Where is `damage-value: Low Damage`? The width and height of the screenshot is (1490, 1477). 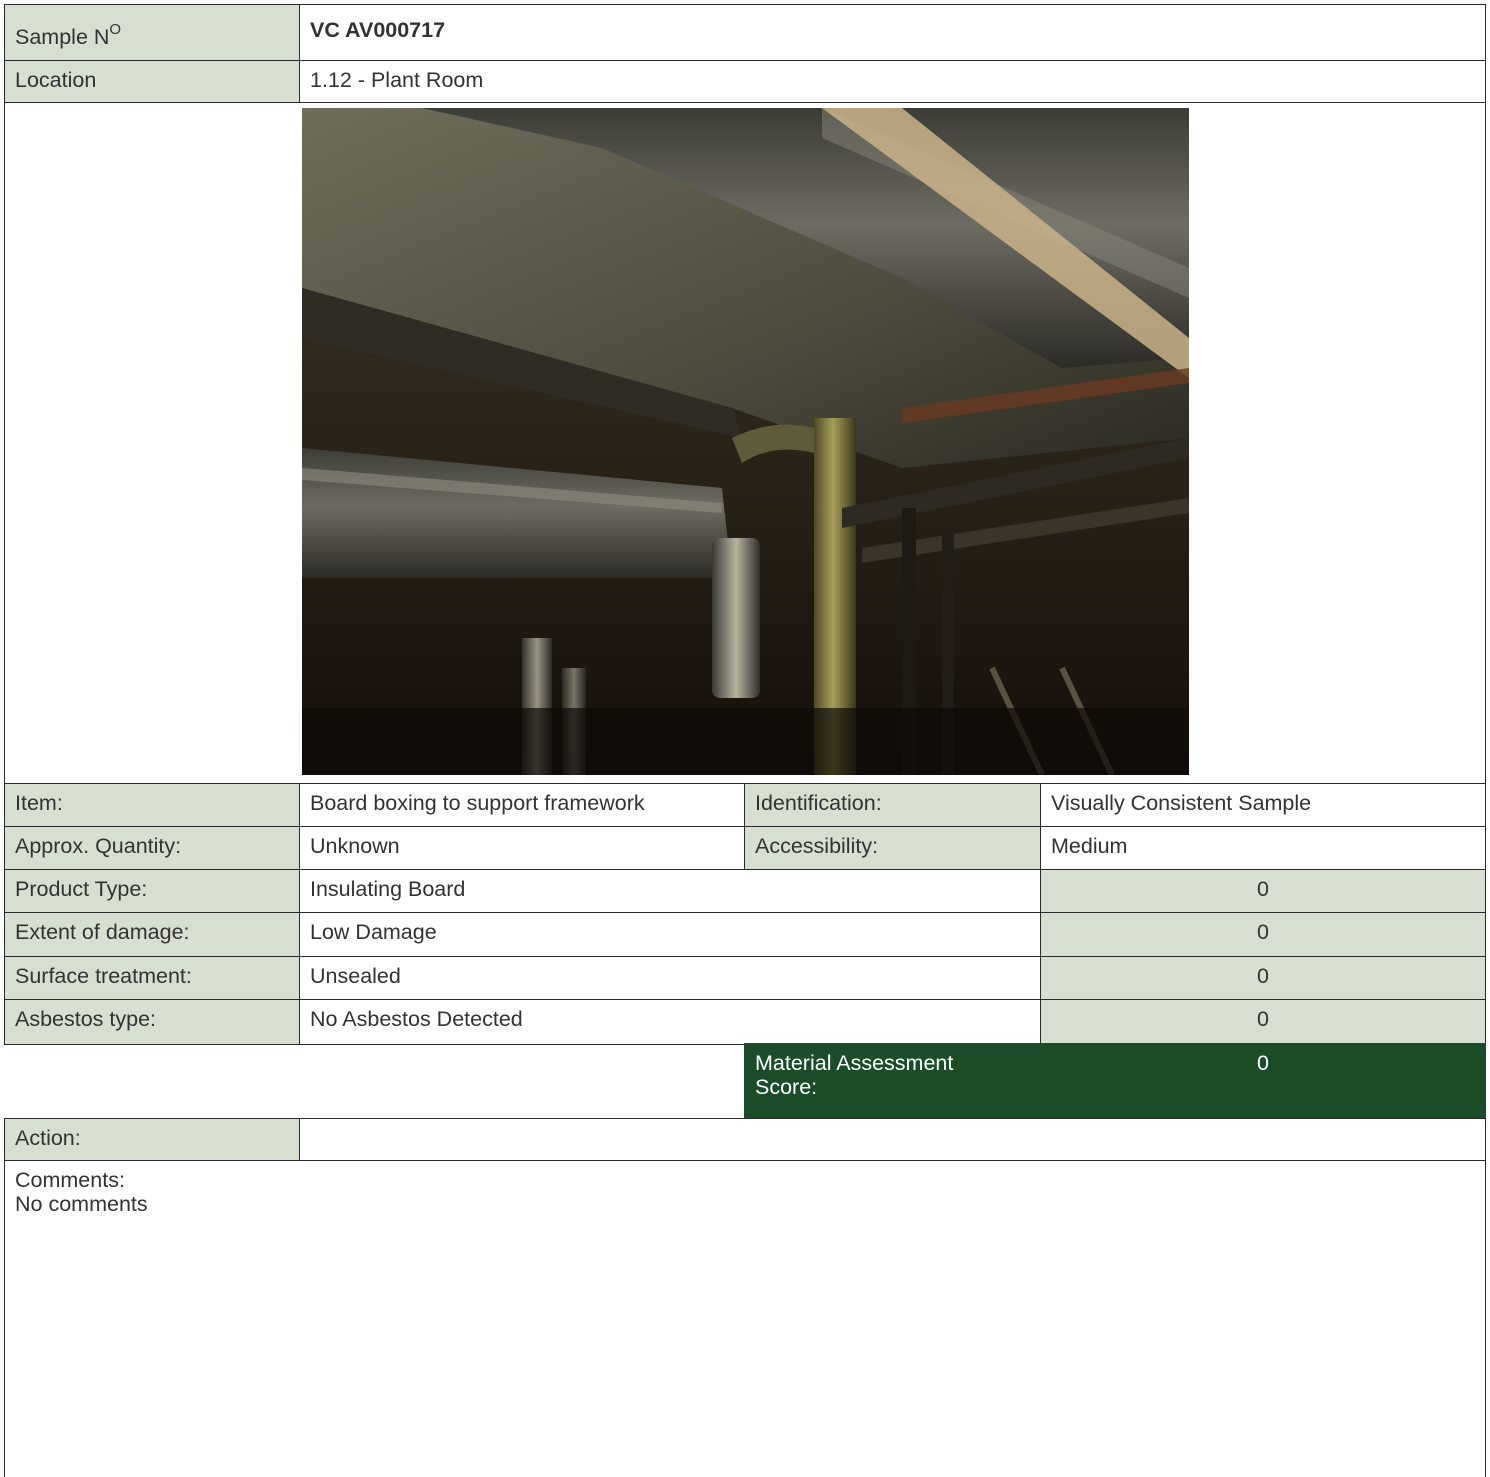 damage-value: Low Damage is located at coordinates (670, 935).